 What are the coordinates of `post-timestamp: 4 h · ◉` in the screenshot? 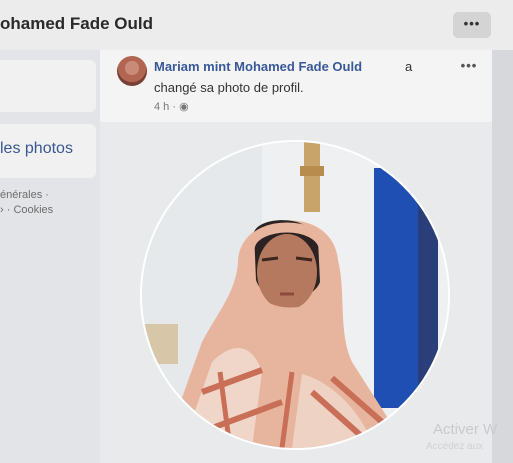 It's located at (171, 106).